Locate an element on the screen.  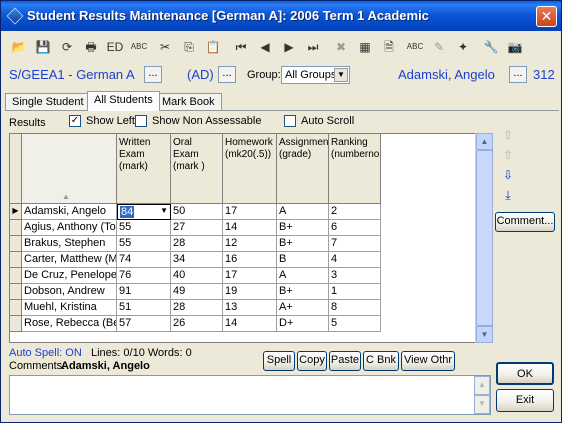
cell-assignment: D+ is located at coordinates (303, 324).